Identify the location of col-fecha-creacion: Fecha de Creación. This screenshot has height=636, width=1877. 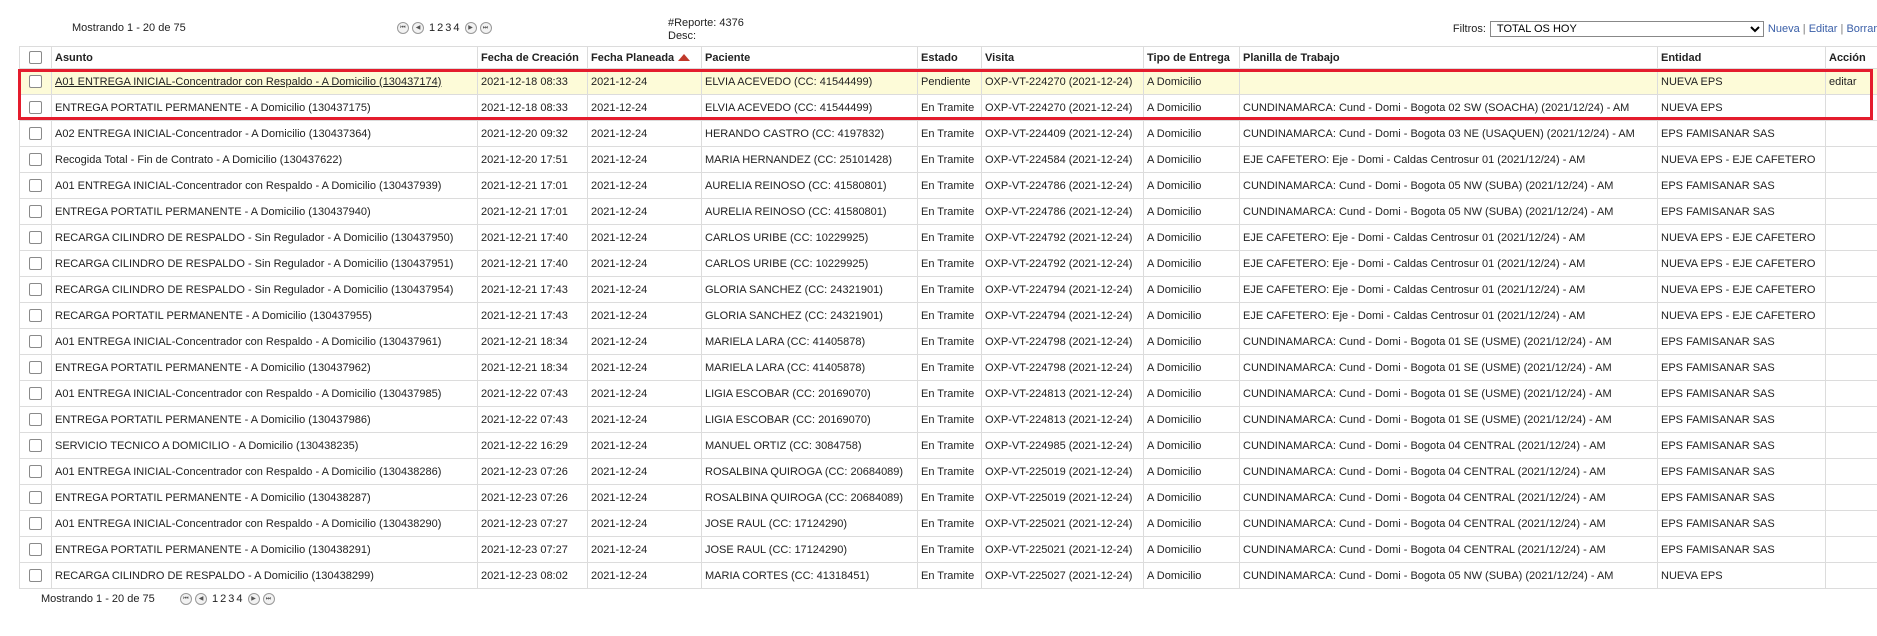
(532, 57).